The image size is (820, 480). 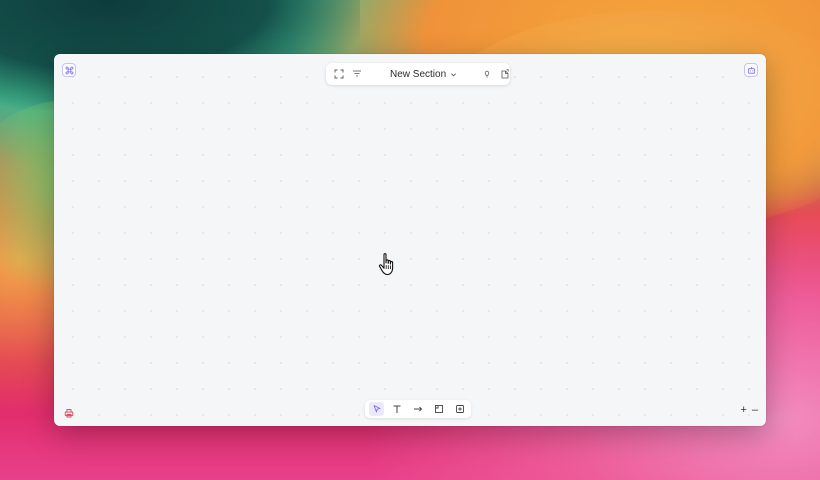 I want to click on command-button, so click(x=69, y=70).